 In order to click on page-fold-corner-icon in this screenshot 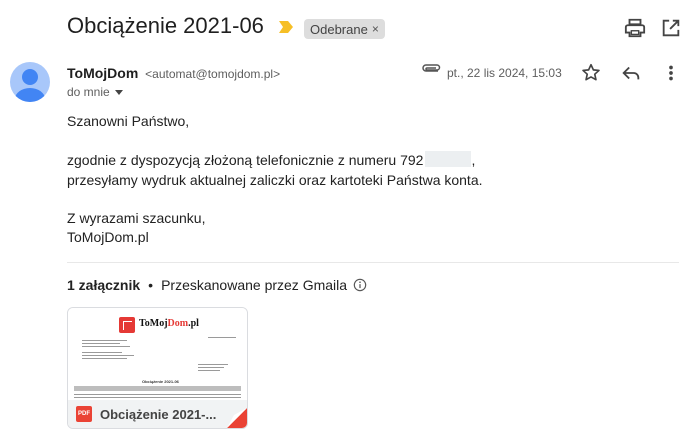, I will do `click(237, 418)`.